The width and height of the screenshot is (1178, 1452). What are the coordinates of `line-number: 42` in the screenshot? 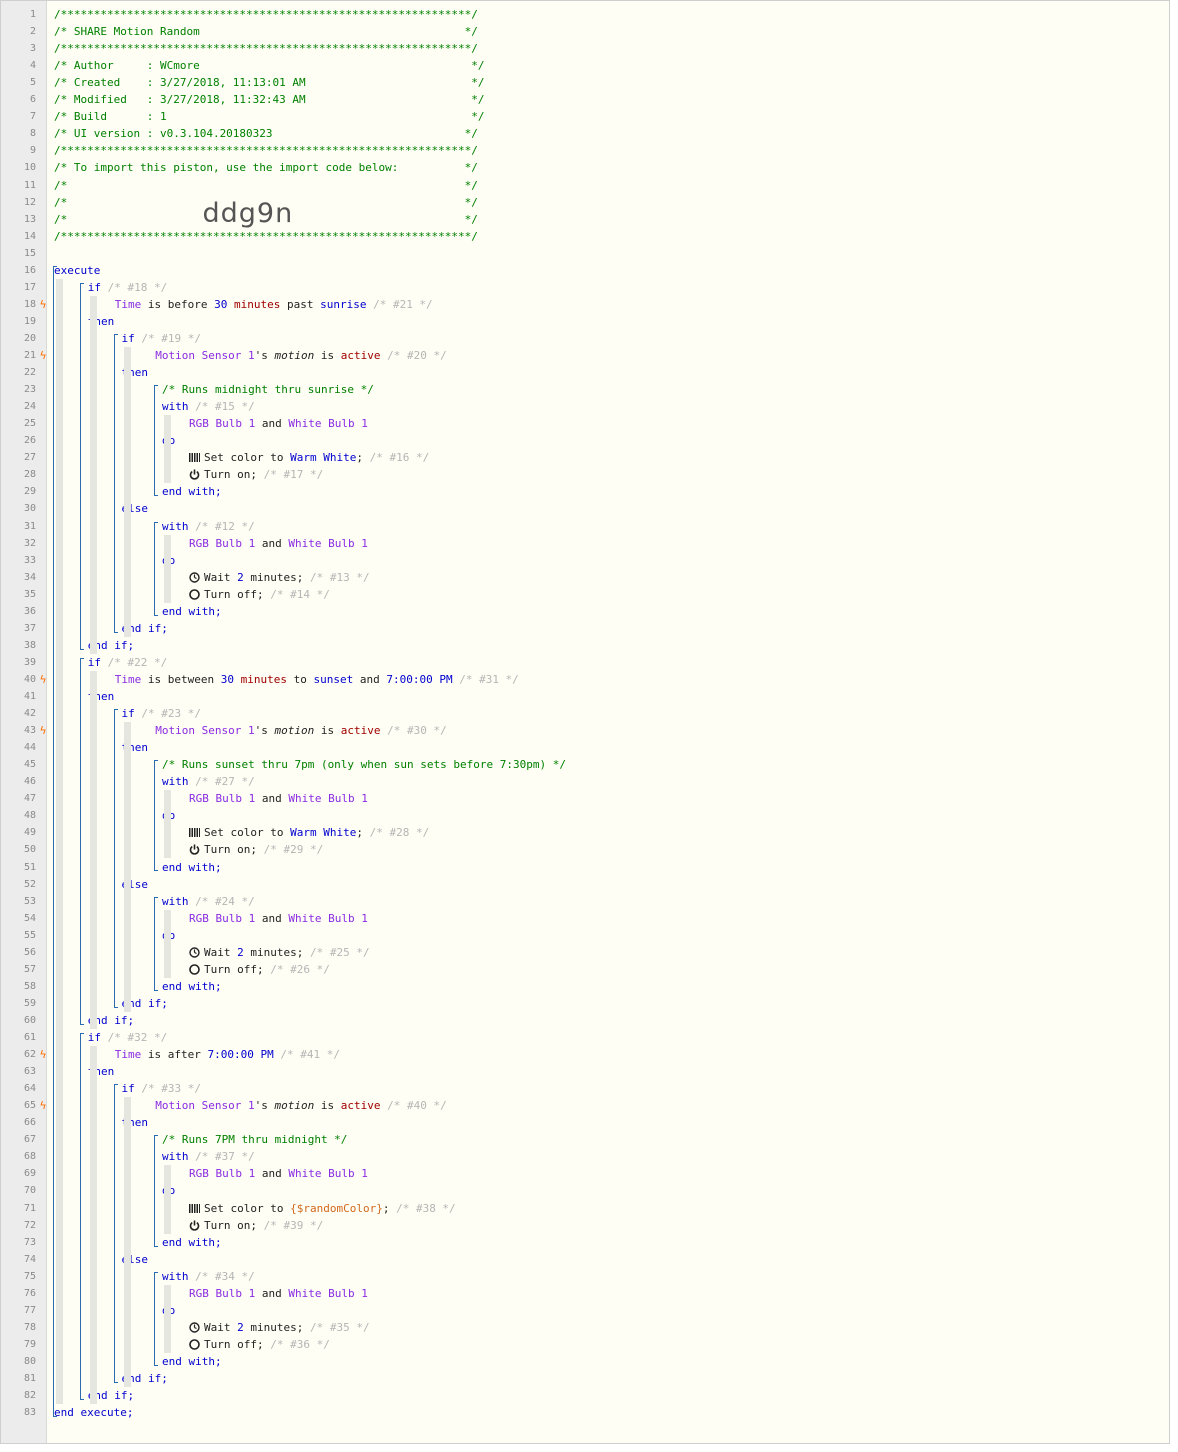 It's located at (29, 714).